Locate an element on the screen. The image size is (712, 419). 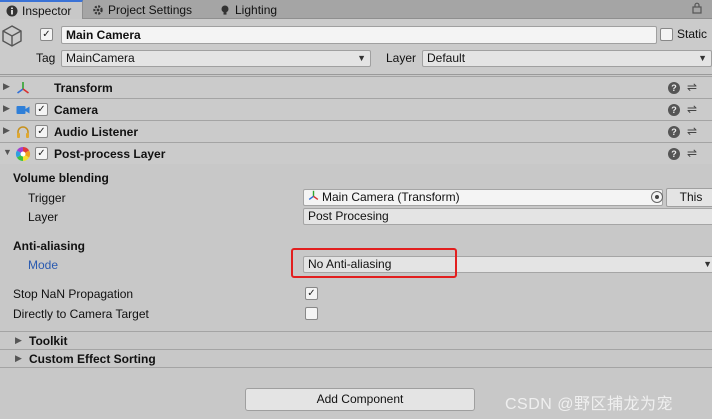
trigger-value: Main Camera (Transform) is located at coordinates (391, 197).